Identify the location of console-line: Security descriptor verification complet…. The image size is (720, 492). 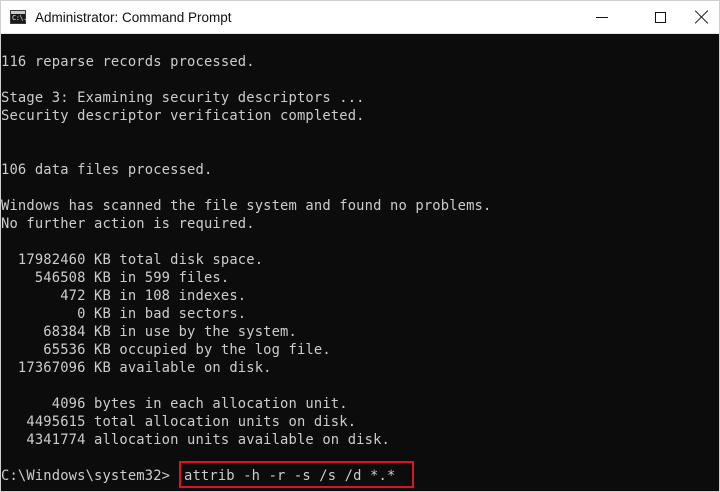
(183, 116).